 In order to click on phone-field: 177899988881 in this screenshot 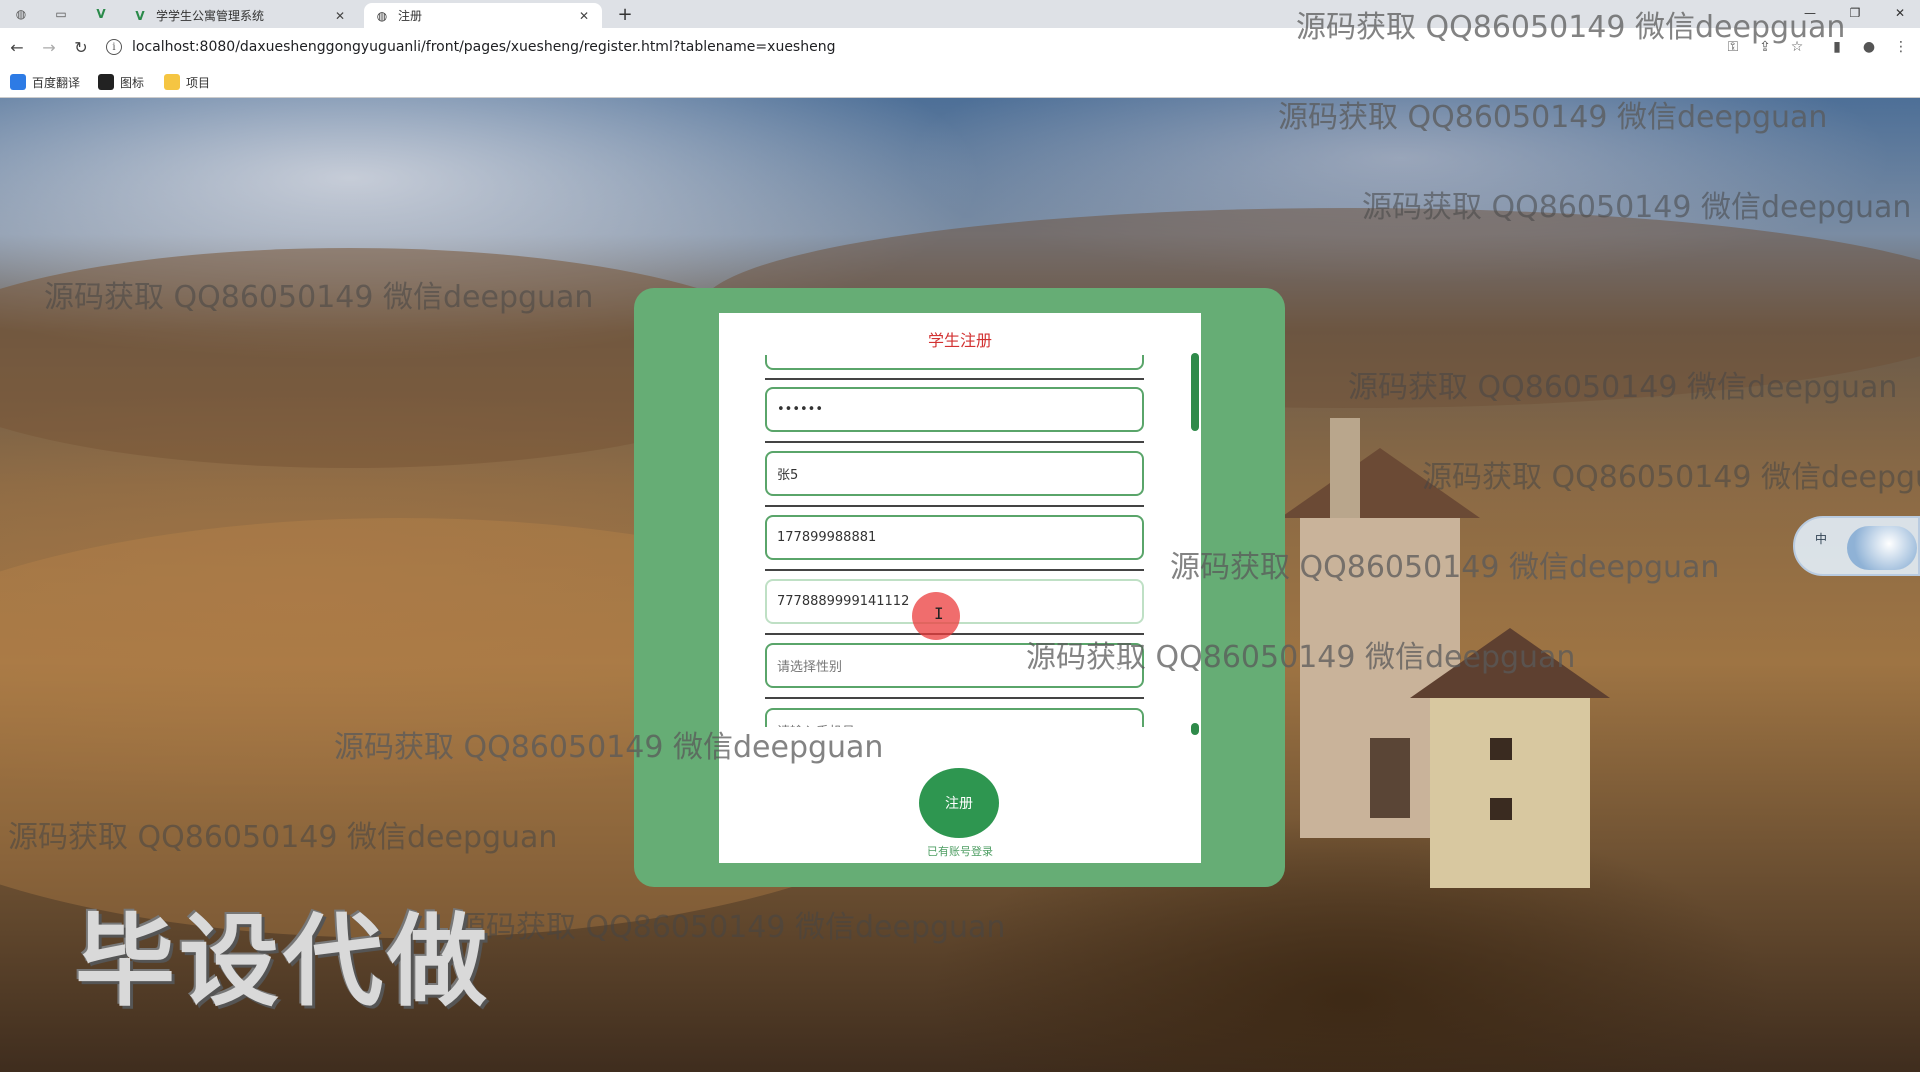, I will do `click(954, 537)`.